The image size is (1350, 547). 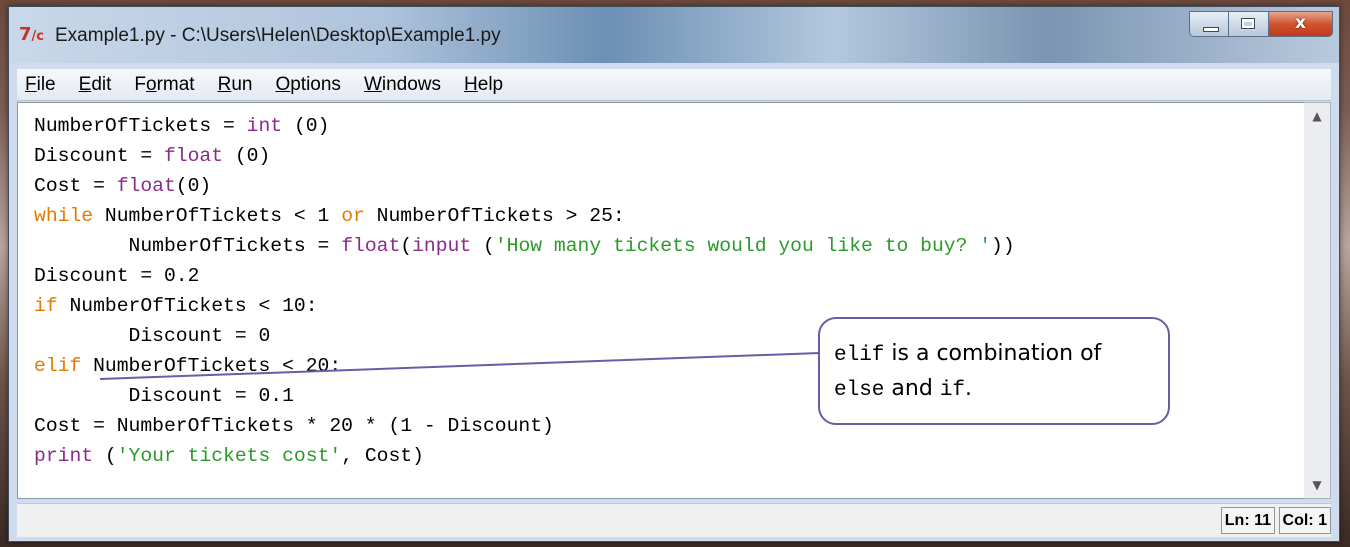 What do you see at coordinates (442, 246) in the screenshot?
I see `code-token: input` at bounding box center [442, 246].